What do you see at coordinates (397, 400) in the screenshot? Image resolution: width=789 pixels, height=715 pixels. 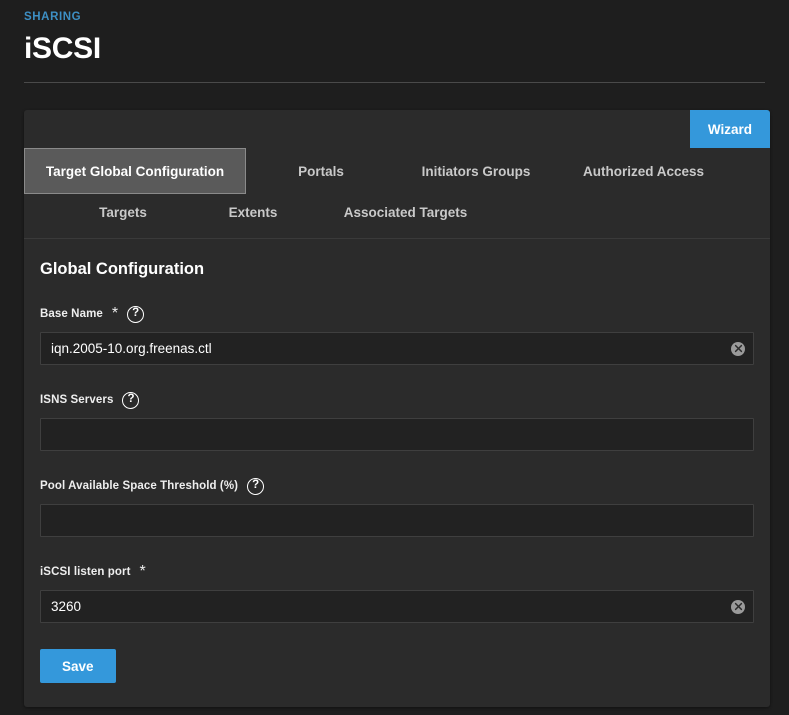 I see `field-label-row: ISNS Servers ?` at bounding box center [397, 400].